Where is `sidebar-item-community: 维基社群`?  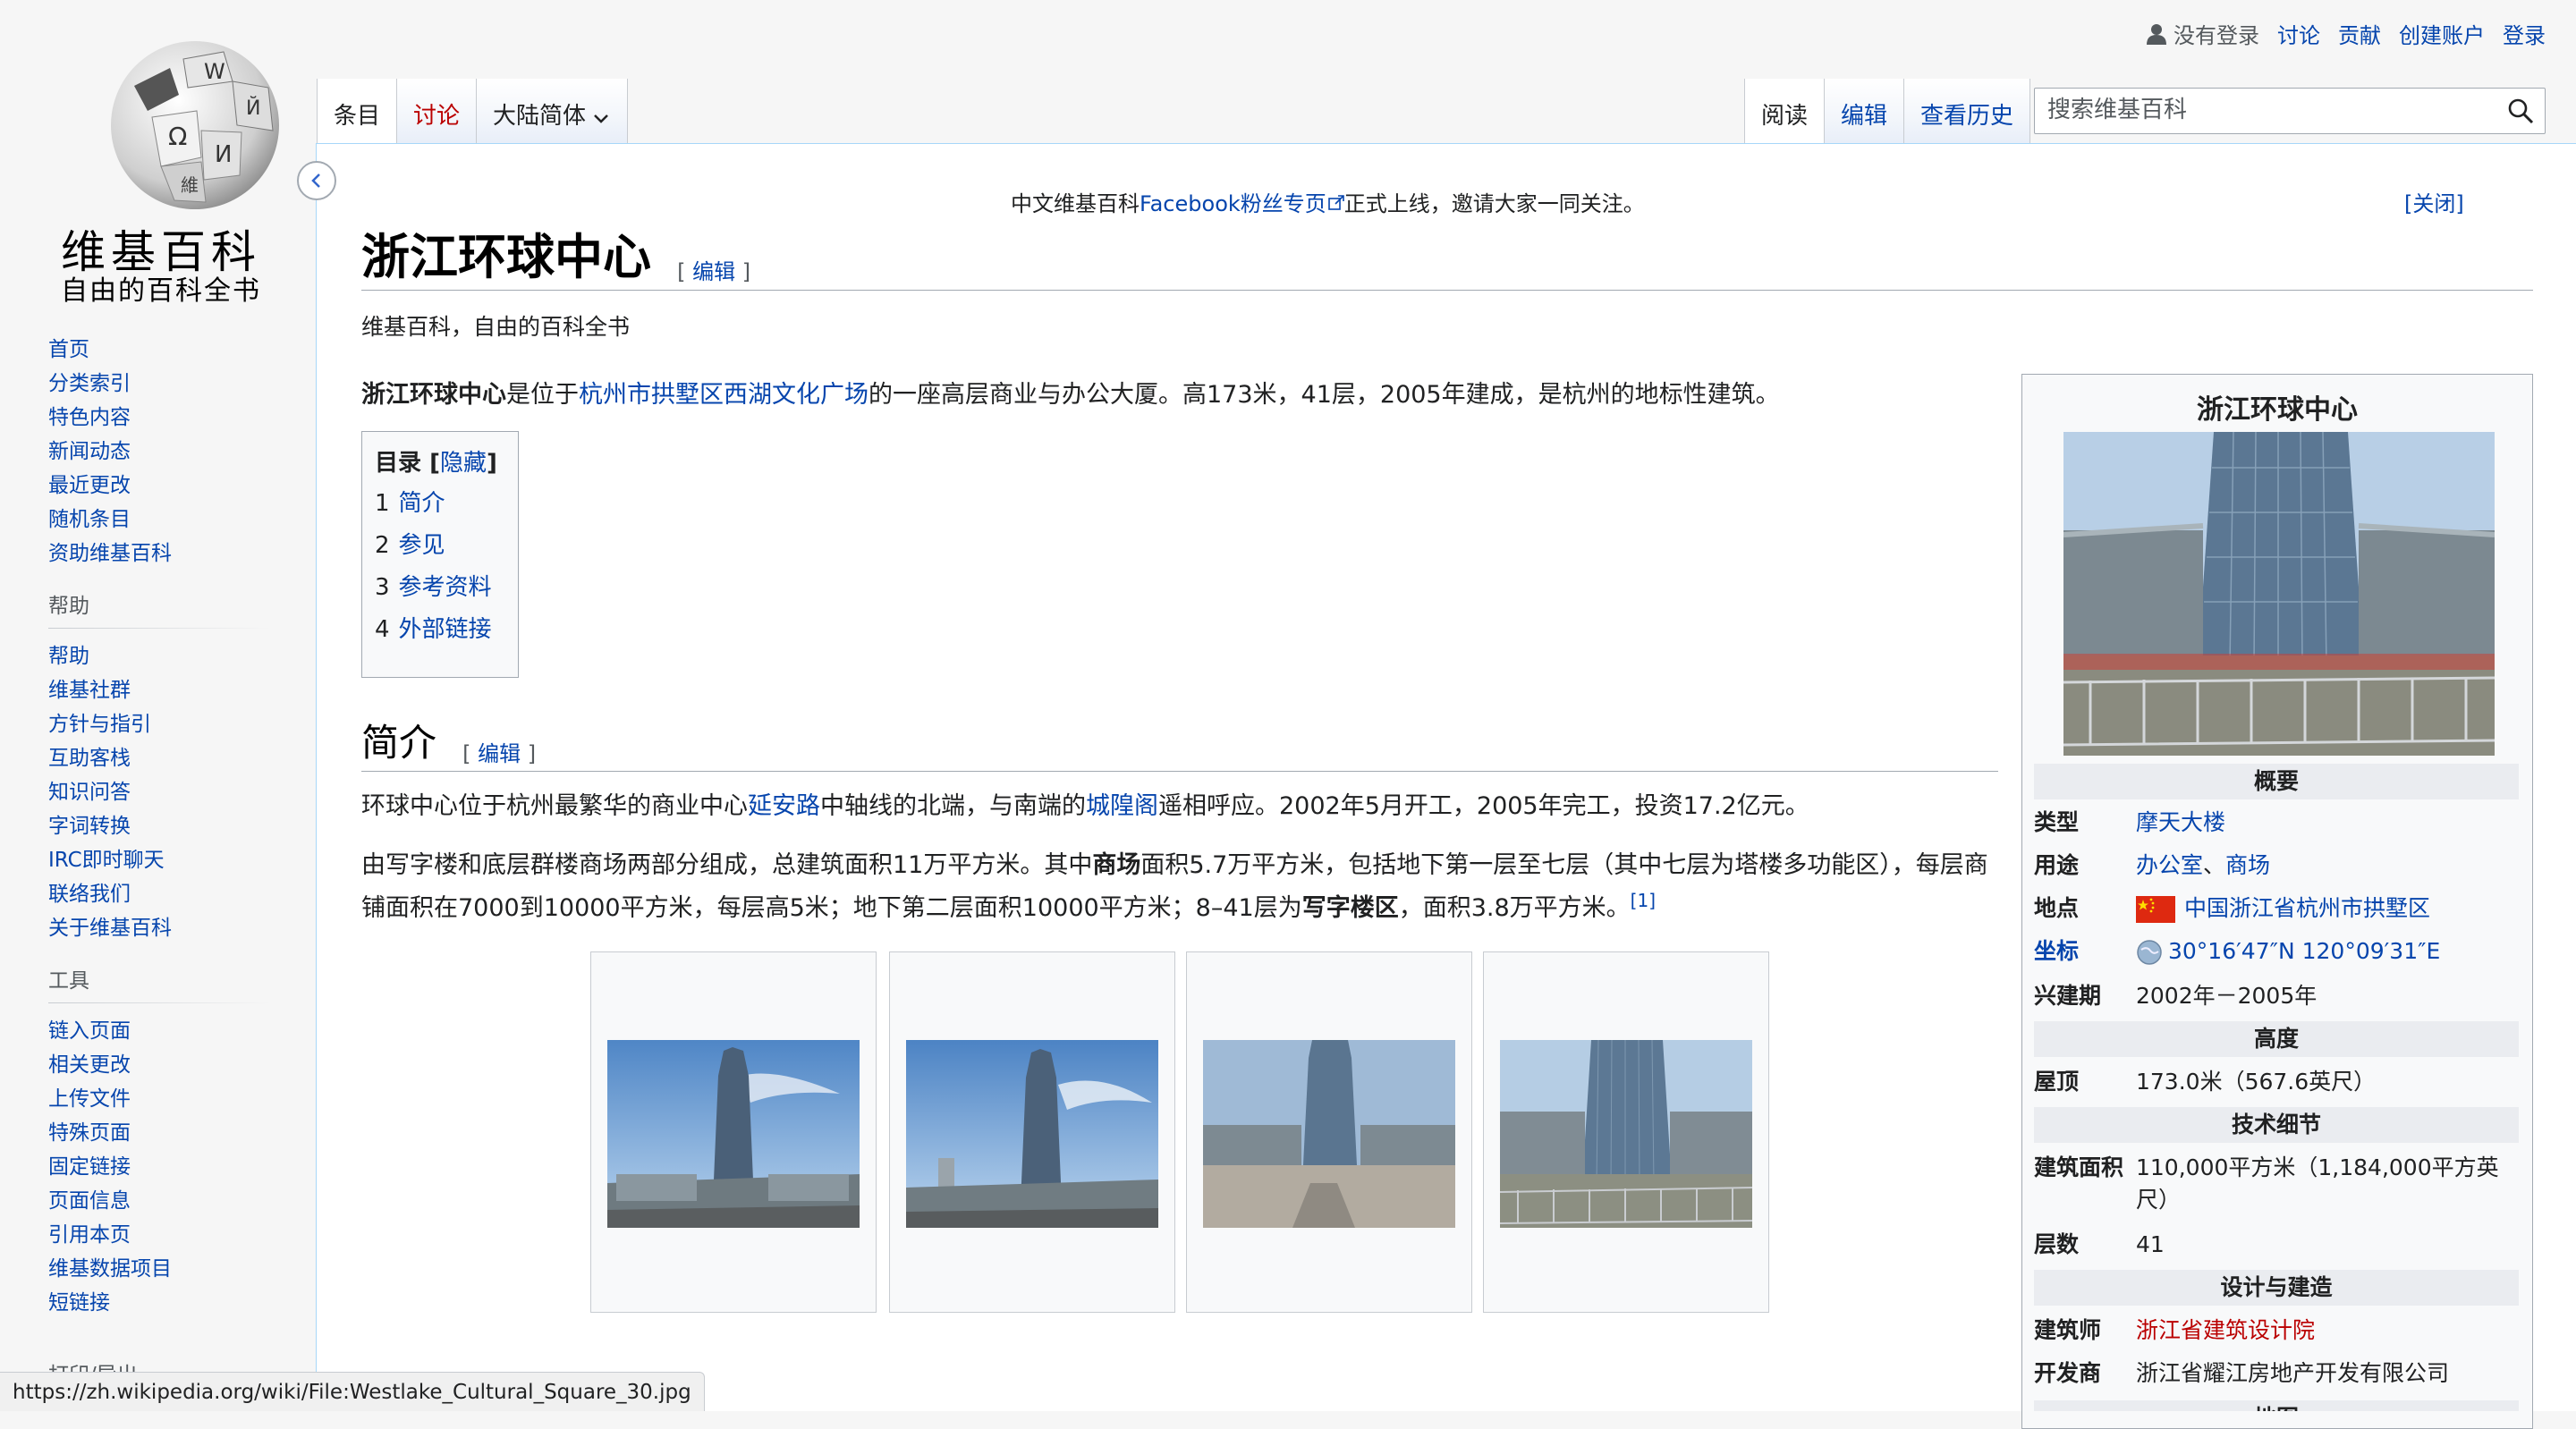 sidebar-item-community: 维基社群 is located at coordinates (160, 690).